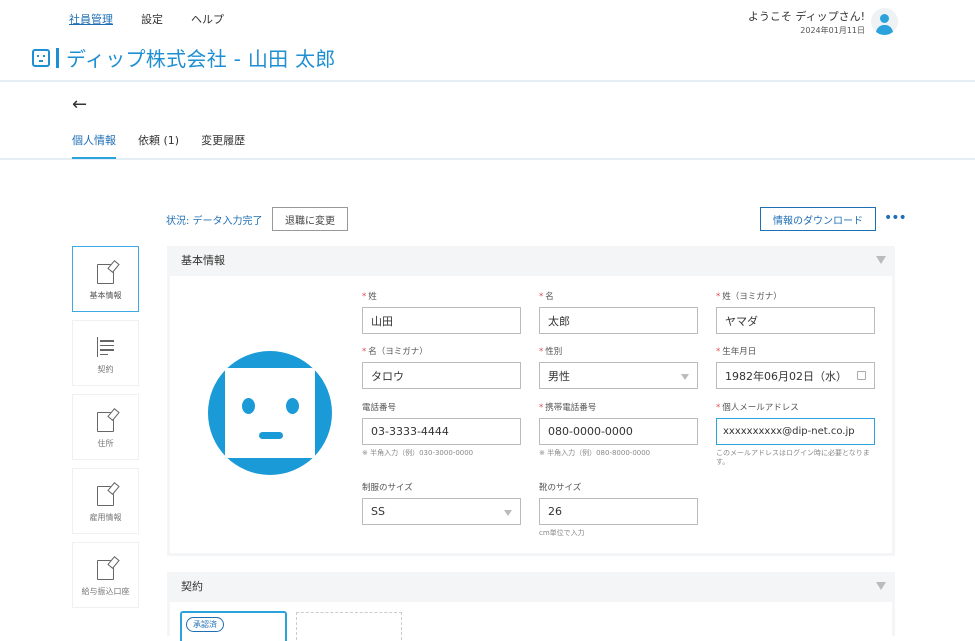 This screenshot has height=641, width=975. Describe the element at coordinates (739, 352) in the screenshot. I see `field-label: 生年月日` at that location.